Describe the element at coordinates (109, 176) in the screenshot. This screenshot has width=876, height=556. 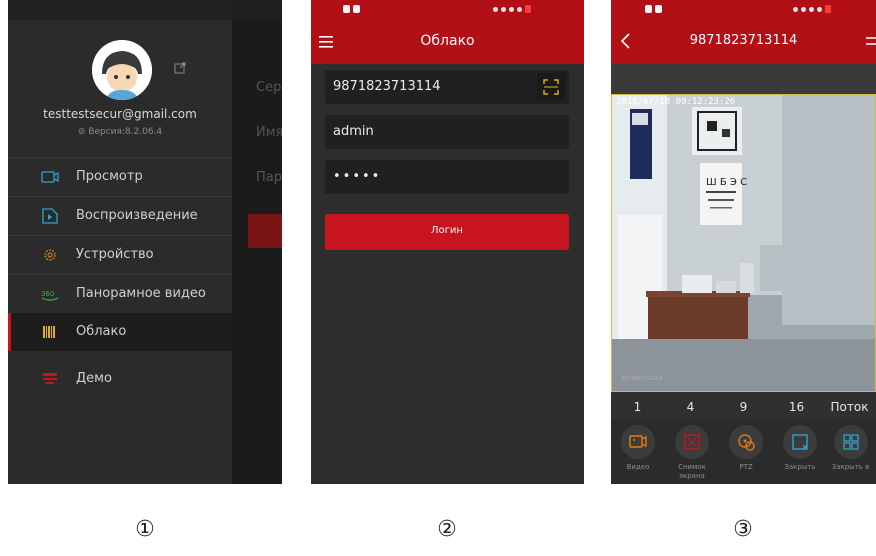
I see `menu-label: Просмотр` at that location.